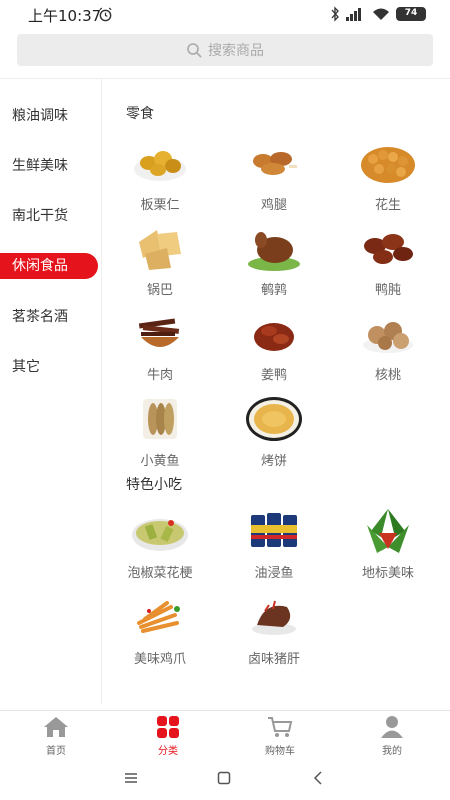 The height and width of the screenshot is (800, 450). I want to click on signal-icon, so click(353, 14).